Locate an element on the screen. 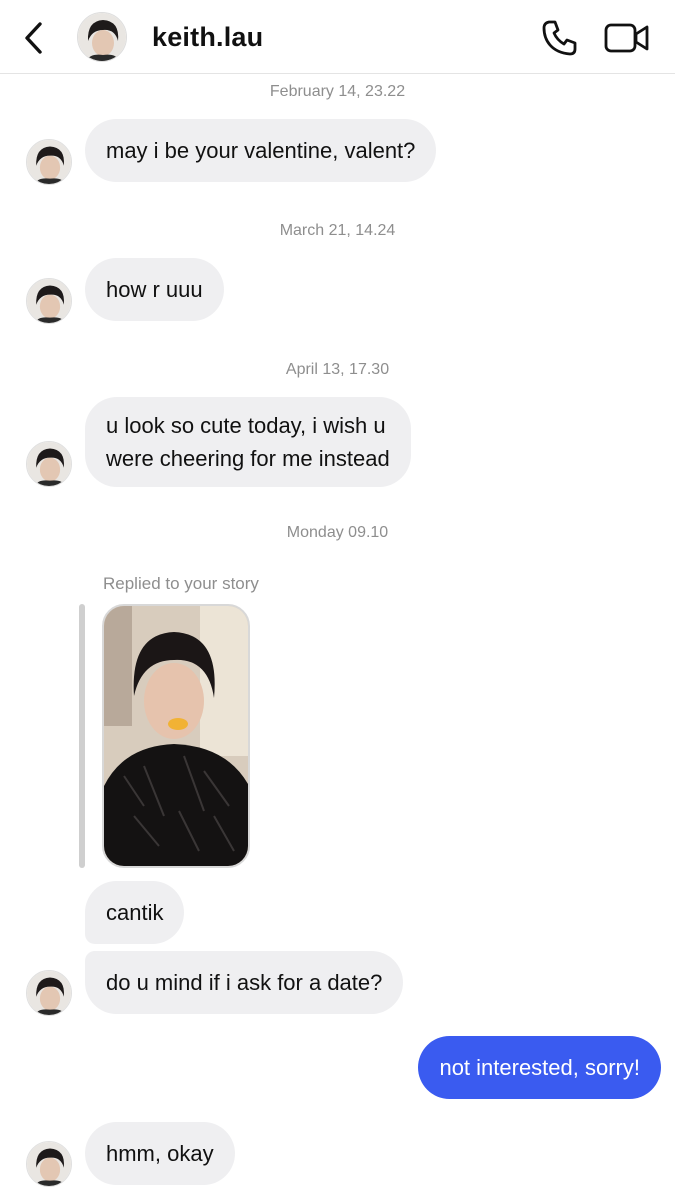  story-photo is located at coordinates (176, 736).